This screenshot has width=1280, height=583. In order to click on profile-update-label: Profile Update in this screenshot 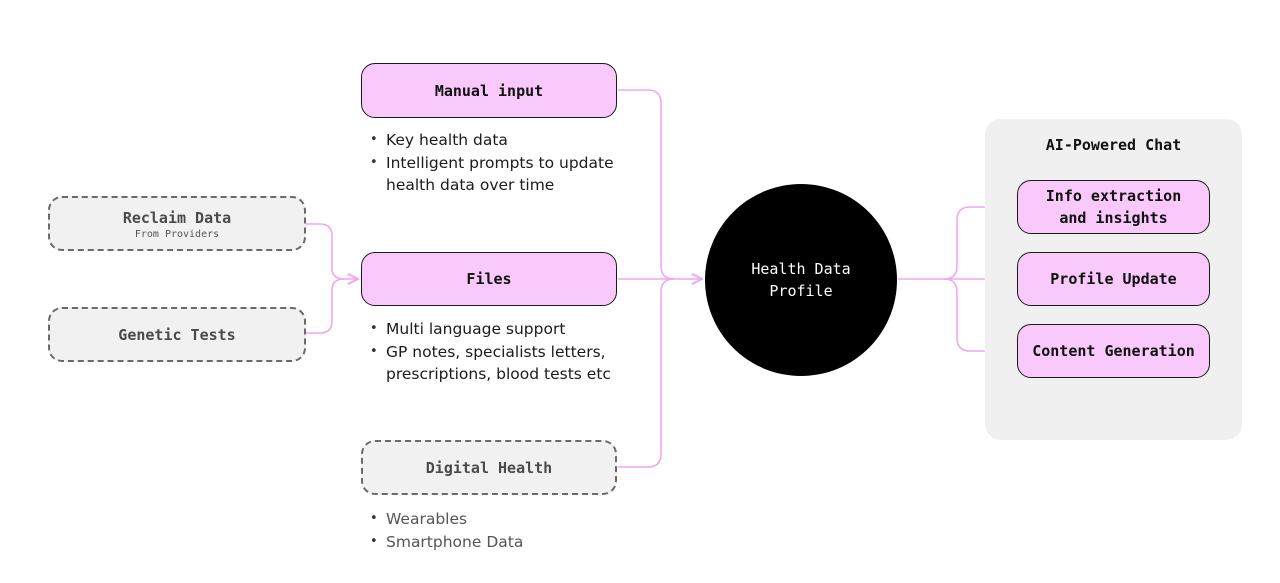, I will do `click(1113, 279)`.